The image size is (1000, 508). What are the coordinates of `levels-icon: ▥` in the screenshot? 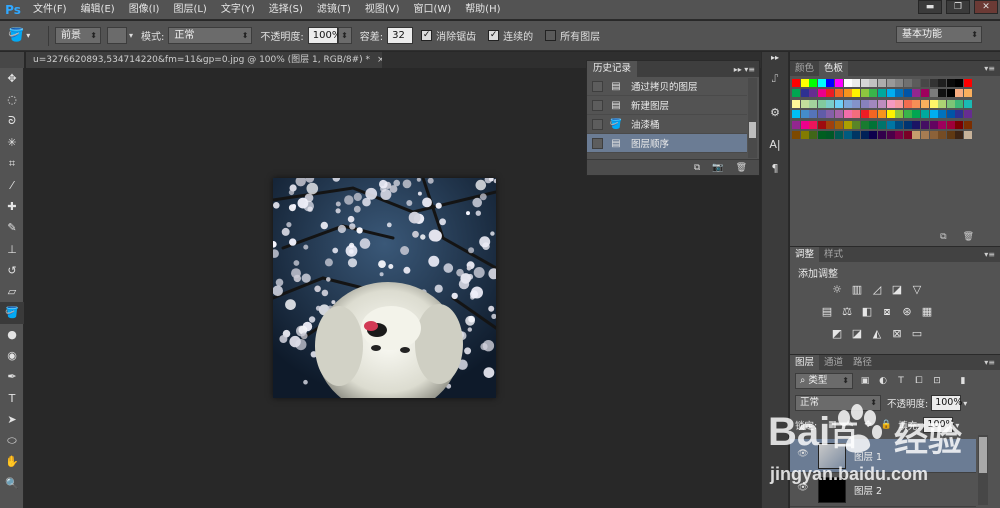 It's located at (857, 290).